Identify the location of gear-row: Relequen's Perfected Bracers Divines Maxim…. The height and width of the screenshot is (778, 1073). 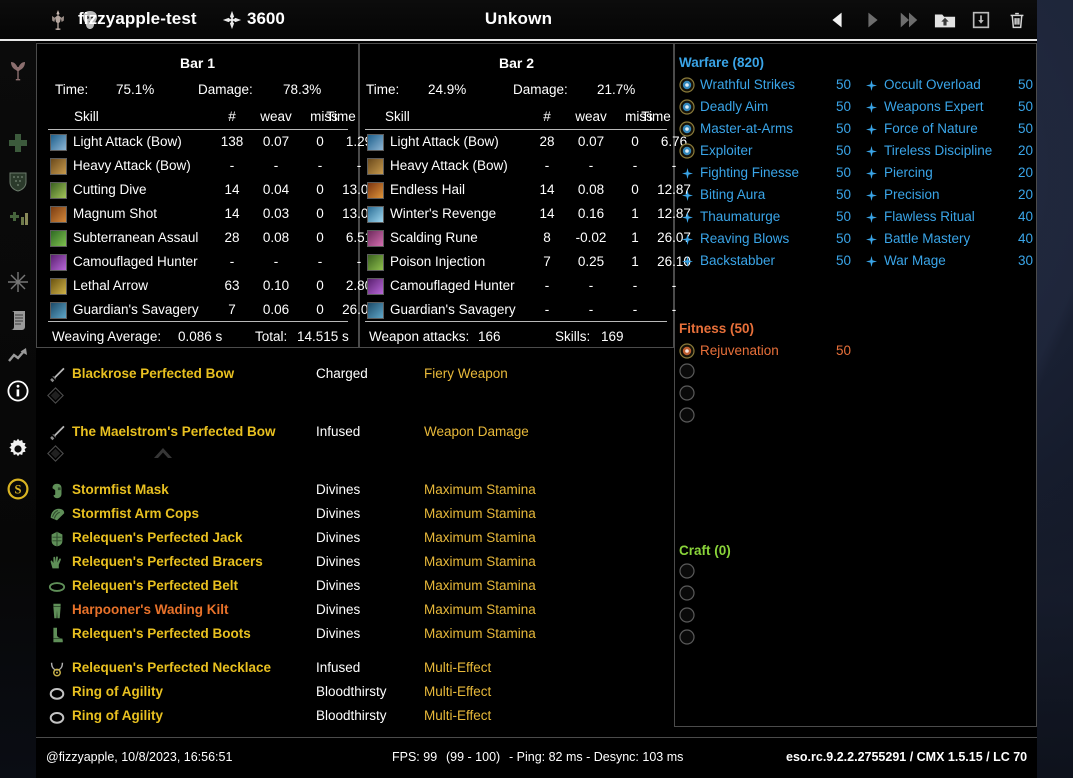
(351, 563).